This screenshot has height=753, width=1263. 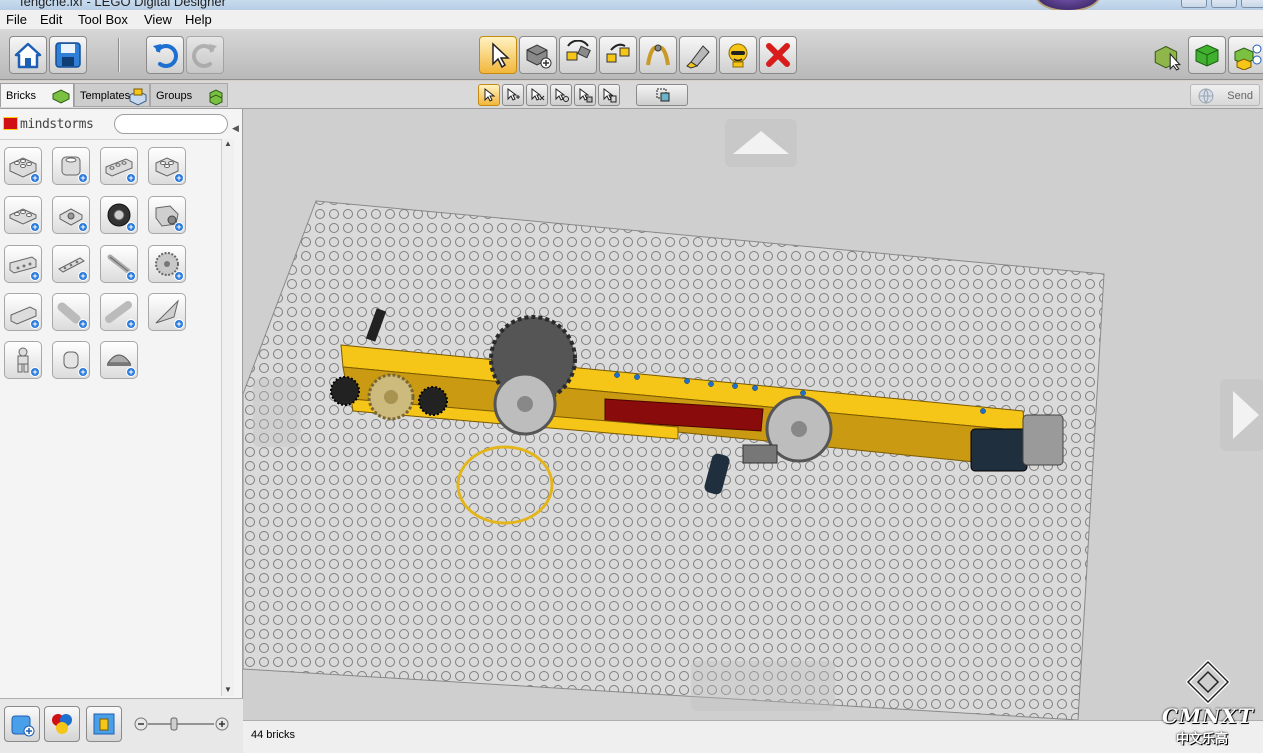 I want to click on hinge-tool-button, so click(x=578, y=55).